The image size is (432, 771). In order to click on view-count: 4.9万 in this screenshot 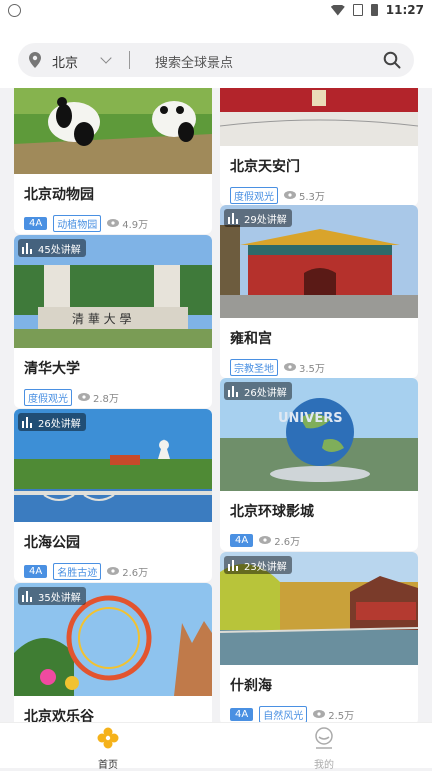, I will do `click(127, 223)`.